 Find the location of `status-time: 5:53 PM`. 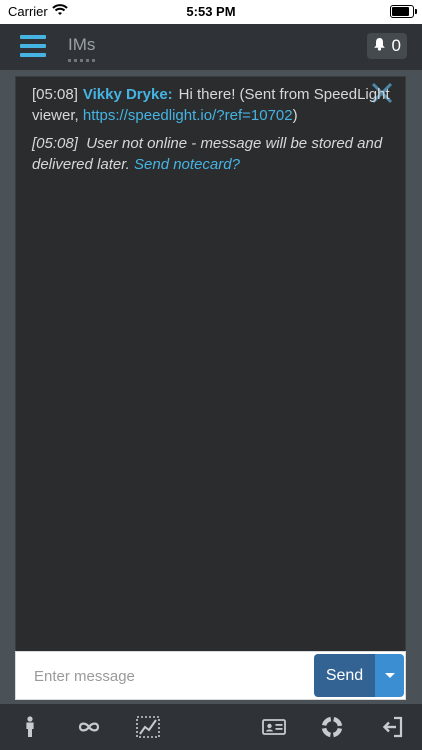

status-time: 5:53 PM is located at coordinates (211, 11).